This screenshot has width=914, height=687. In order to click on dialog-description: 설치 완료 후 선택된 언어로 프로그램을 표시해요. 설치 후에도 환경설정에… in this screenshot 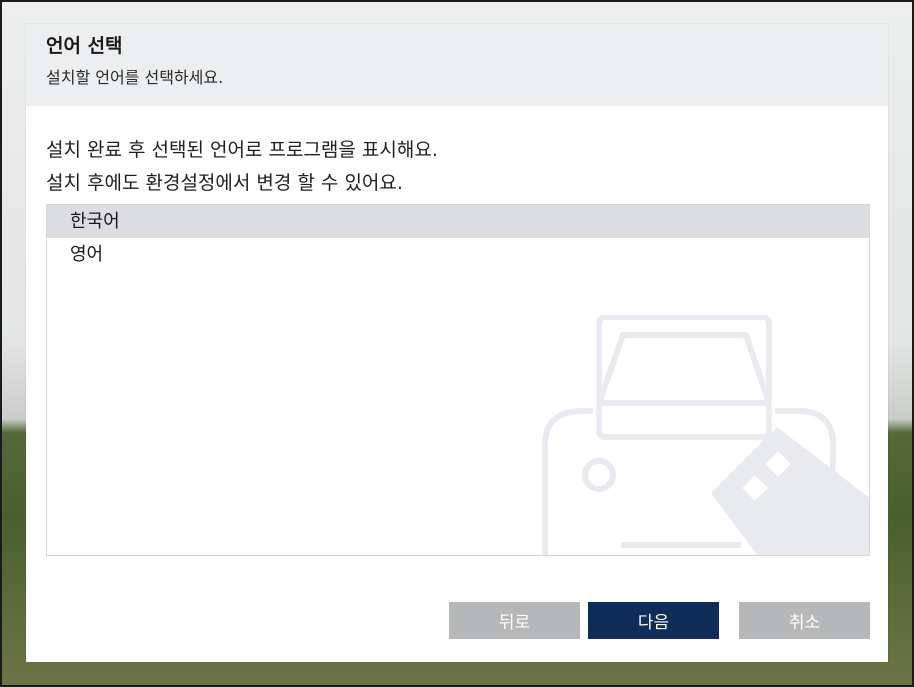, I will do `click(242, 167)`.